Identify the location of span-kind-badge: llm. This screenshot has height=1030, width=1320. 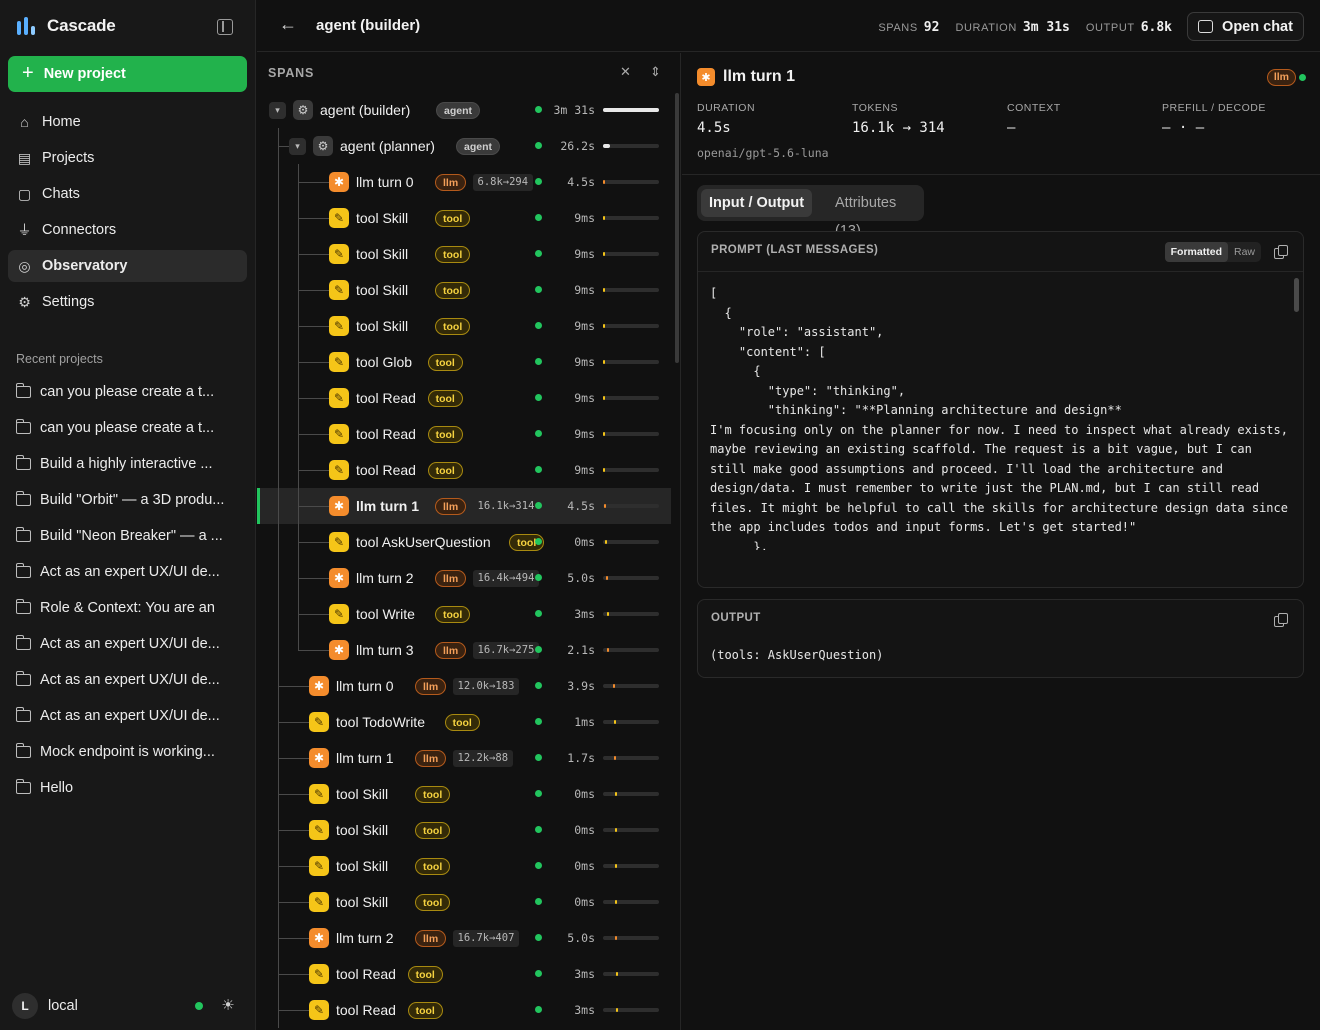
(451, 578).